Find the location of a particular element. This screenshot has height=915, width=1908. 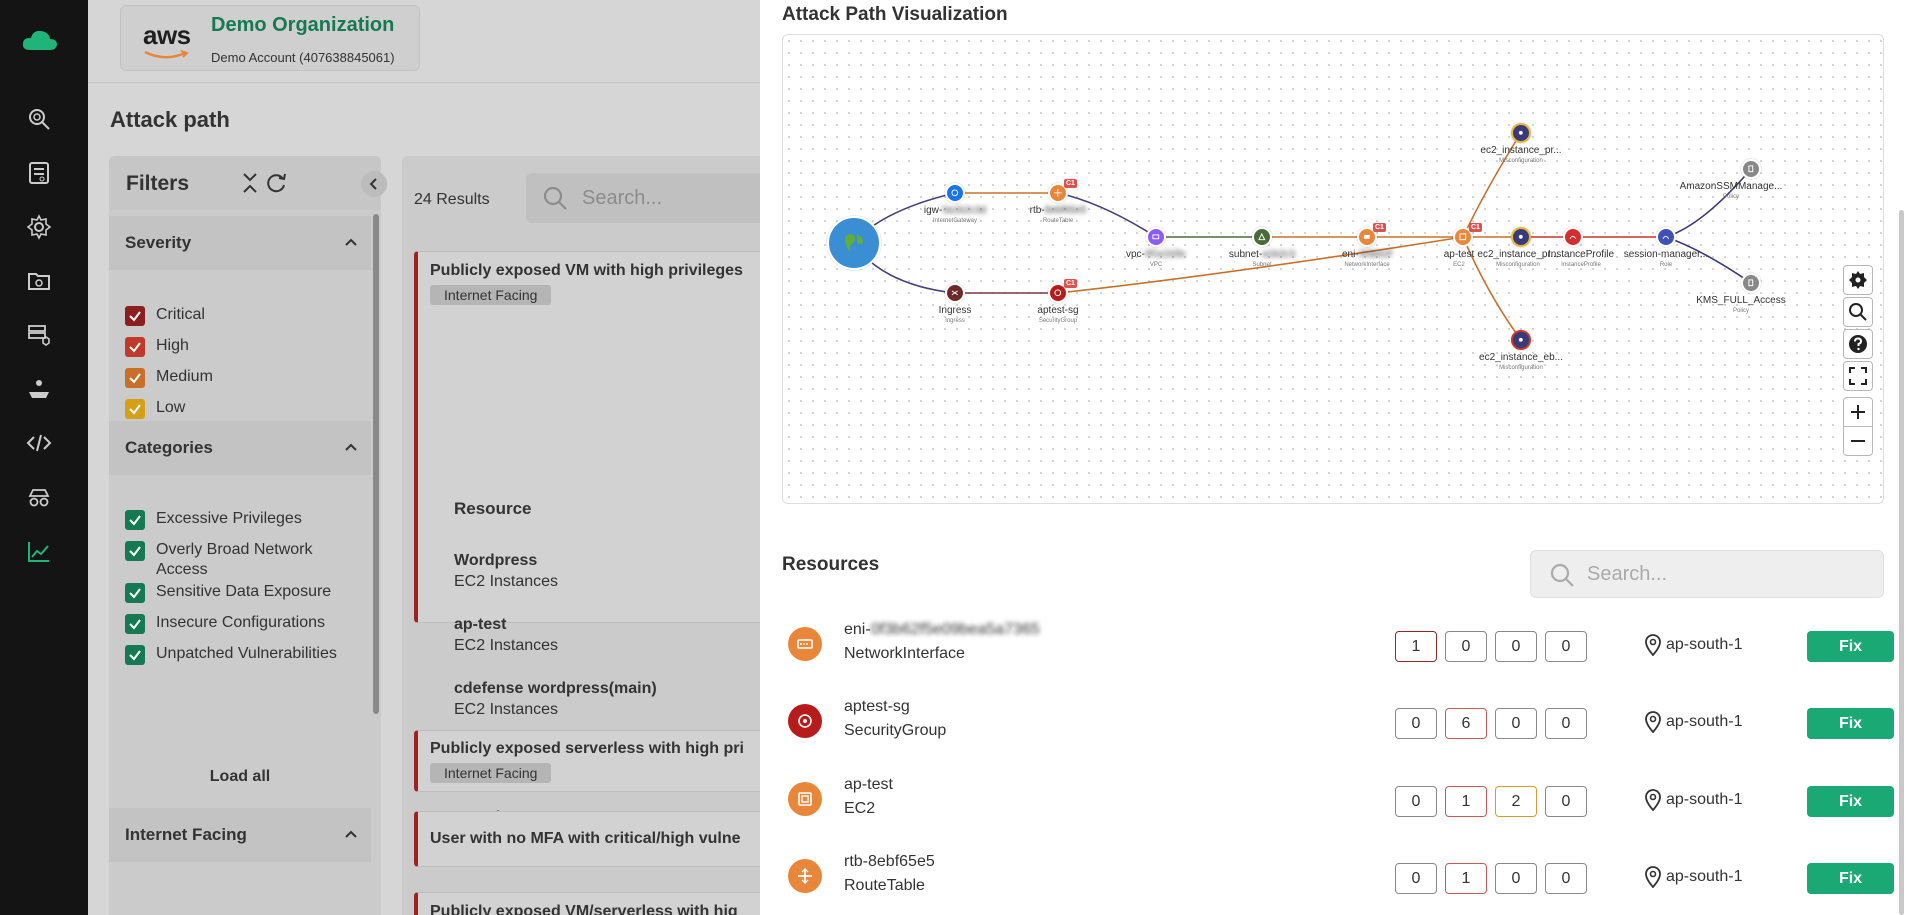

zoom-in-button is located at coordinates (1858, 412).